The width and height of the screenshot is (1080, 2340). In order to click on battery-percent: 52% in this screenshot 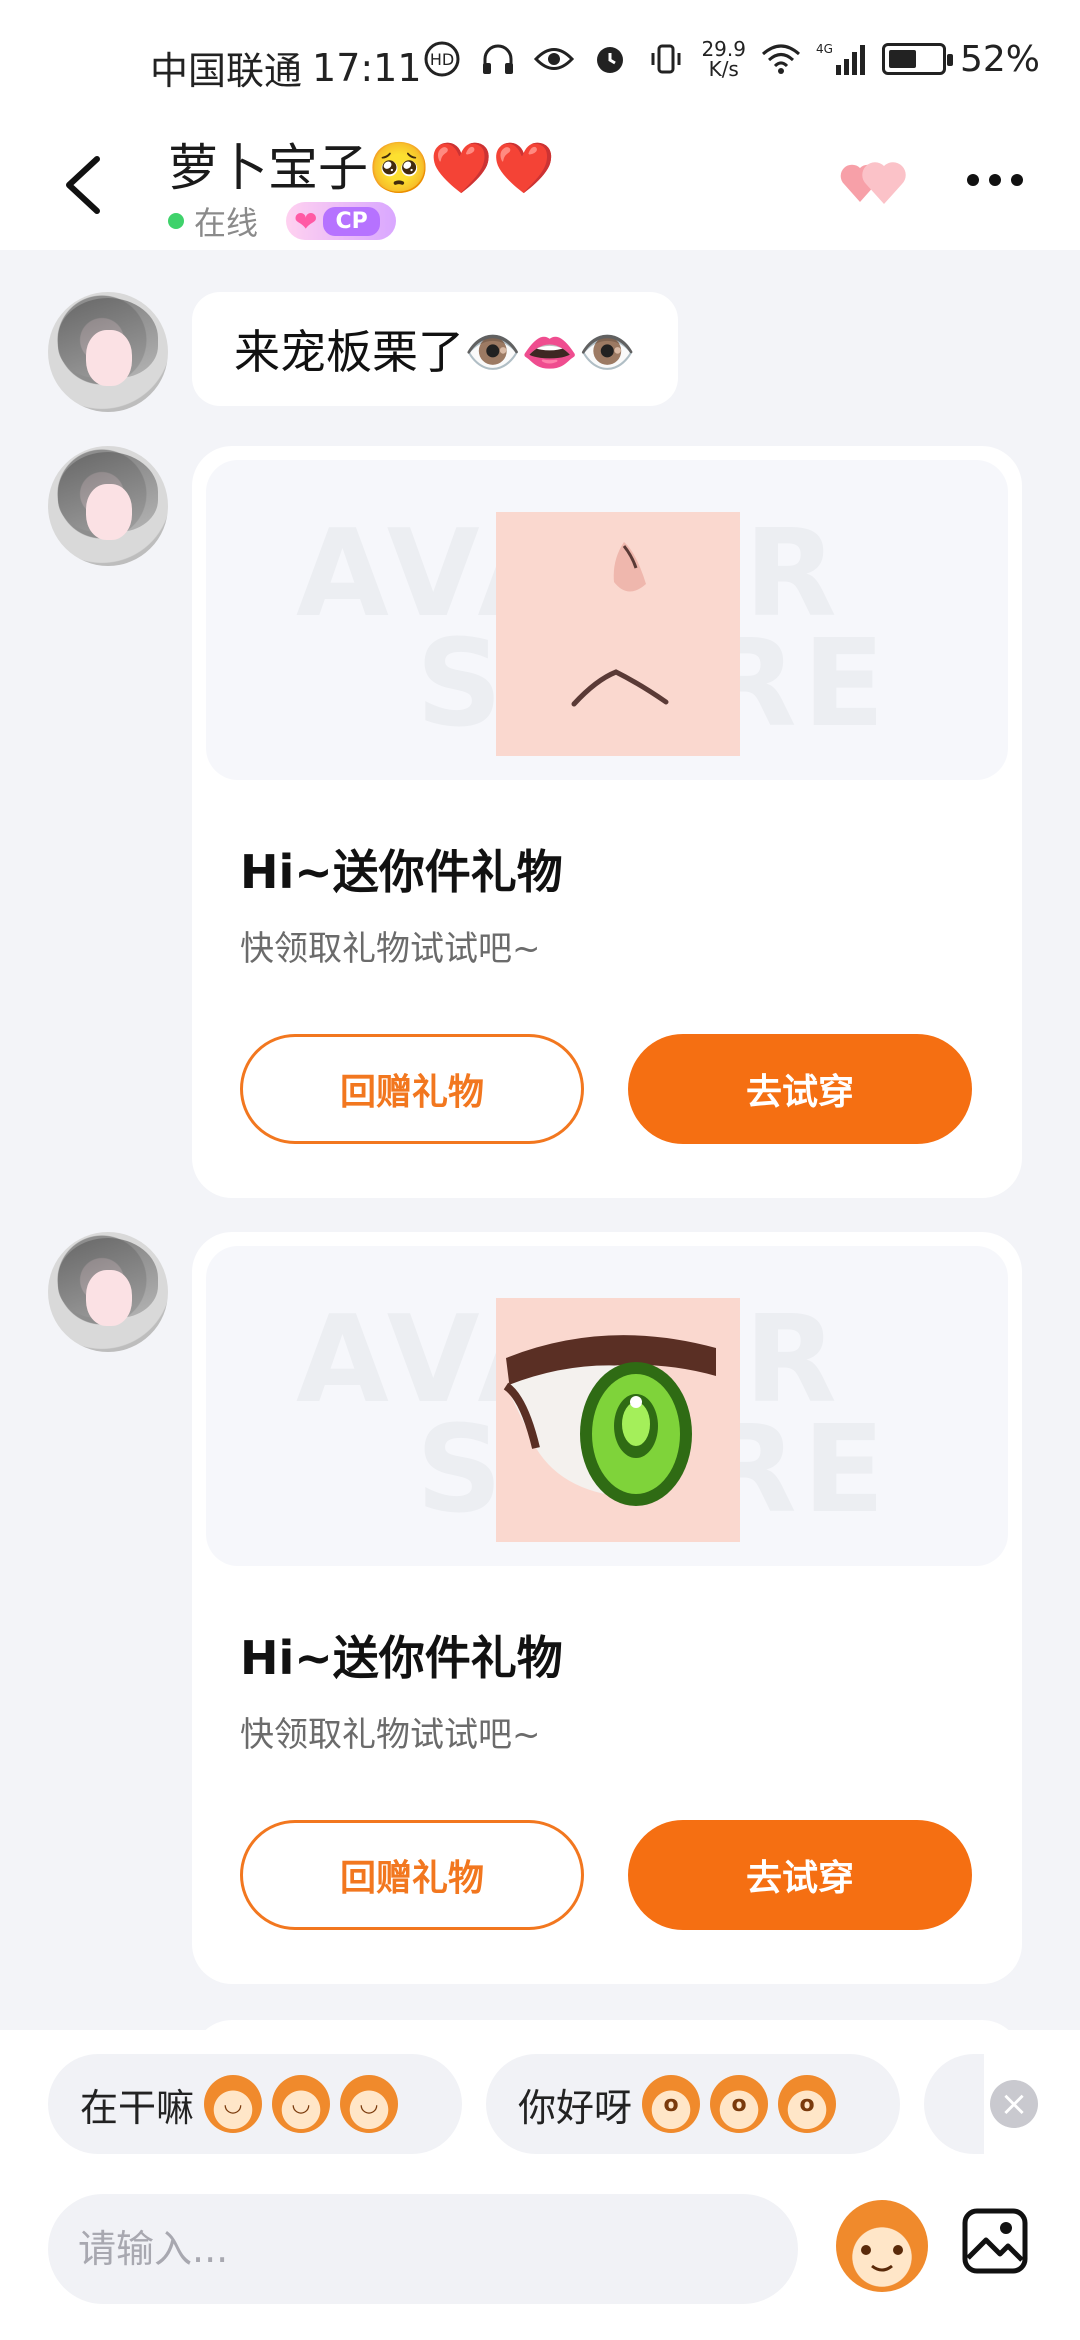, I will do `click(999, 59)`.